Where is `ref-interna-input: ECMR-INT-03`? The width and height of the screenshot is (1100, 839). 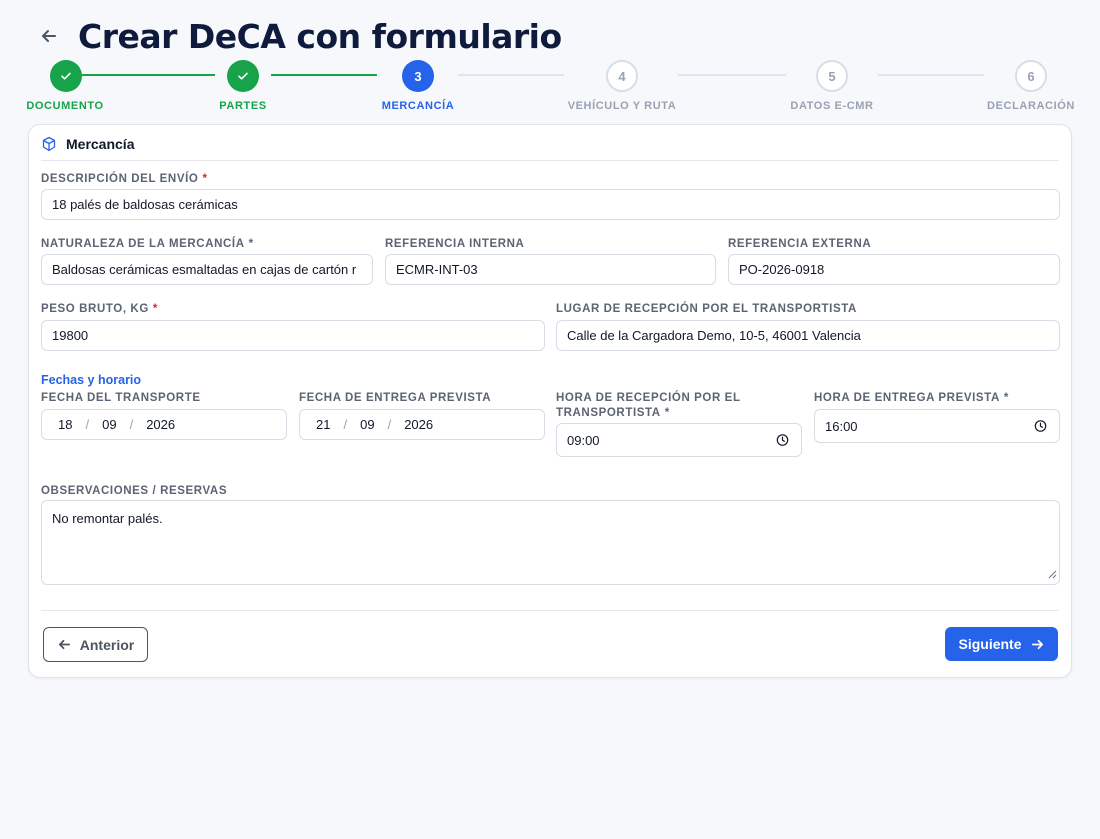
ref-interna-input: ECMR-INT-03 is located at coordinates (550, 269).